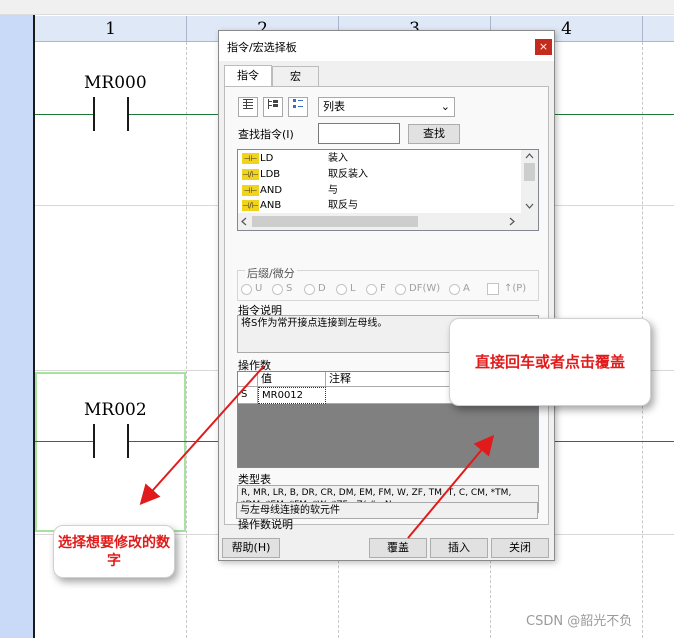 The image size is (674, 638). What do you see at coordinates (262, 47) in the screenshot?
I see `dialog-title: 指令/宏选择板` at bounding box center [262, 47].